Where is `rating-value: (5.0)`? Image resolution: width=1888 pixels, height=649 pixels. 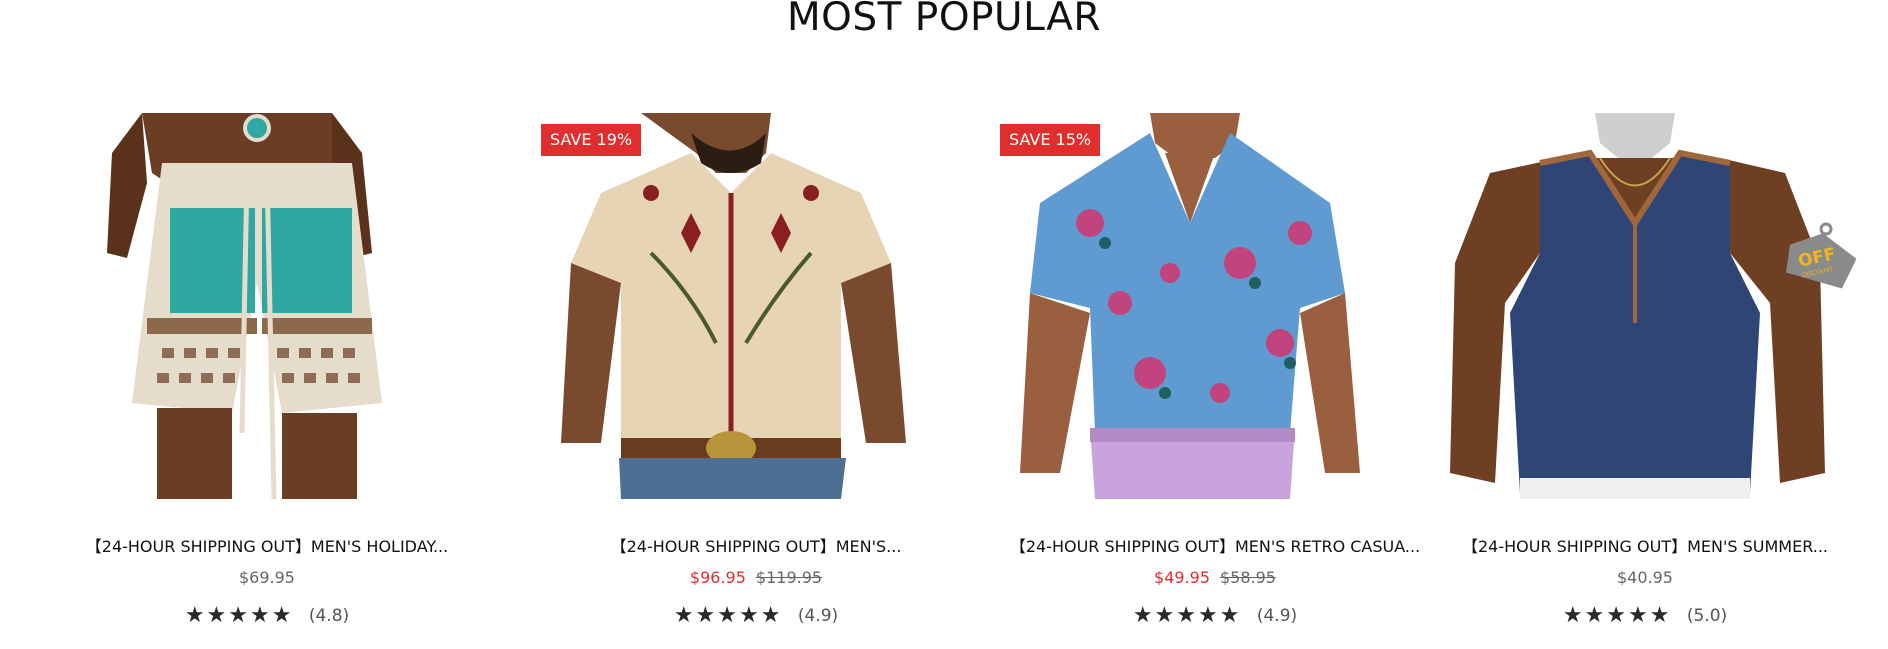
rating-value: (5.0) is located at coordinates (1707, 615).